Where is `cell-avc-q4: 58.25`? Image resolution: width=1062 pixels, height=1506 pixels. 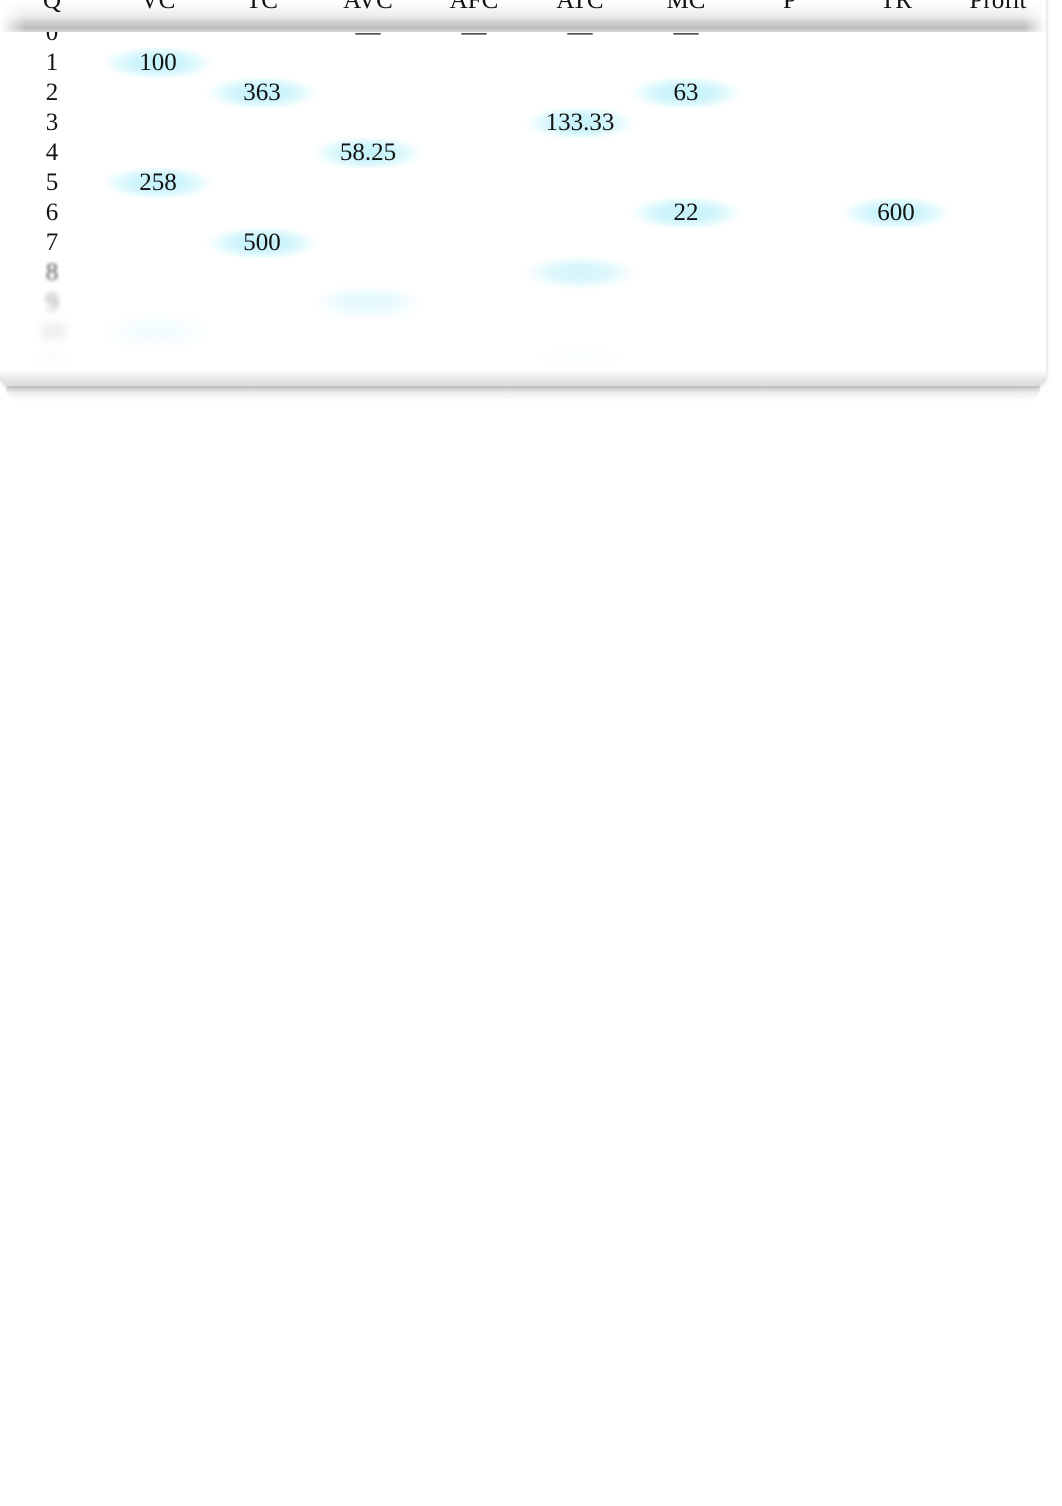 cell-avc-q4: 58.25 is located at coordinates (368, 153).